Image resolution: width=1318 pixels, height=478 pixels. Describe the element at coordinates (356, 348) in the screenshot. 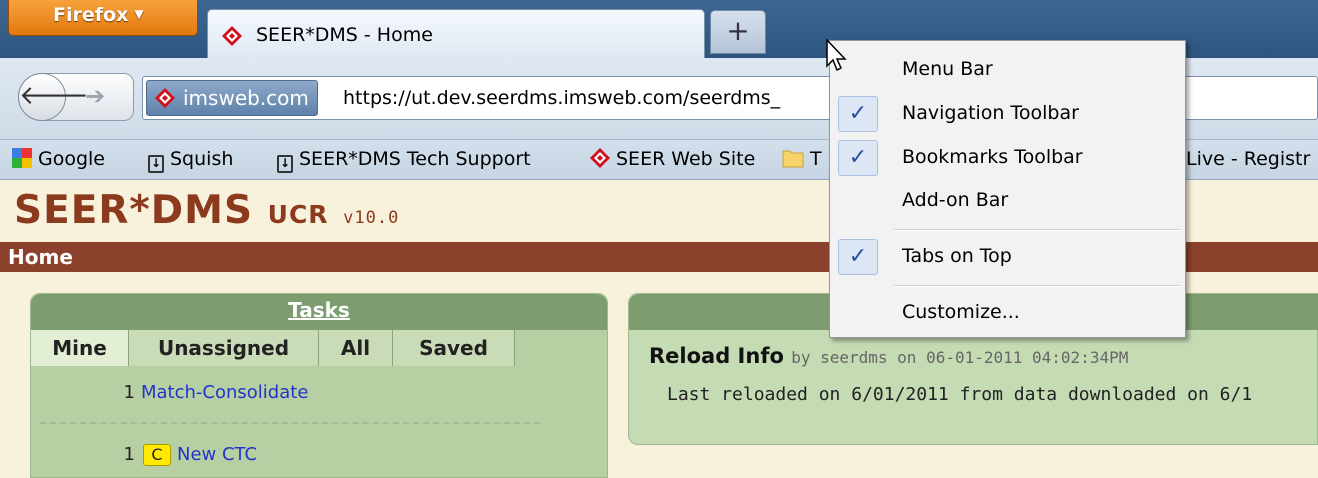

I see `tab-all: All` at that location.